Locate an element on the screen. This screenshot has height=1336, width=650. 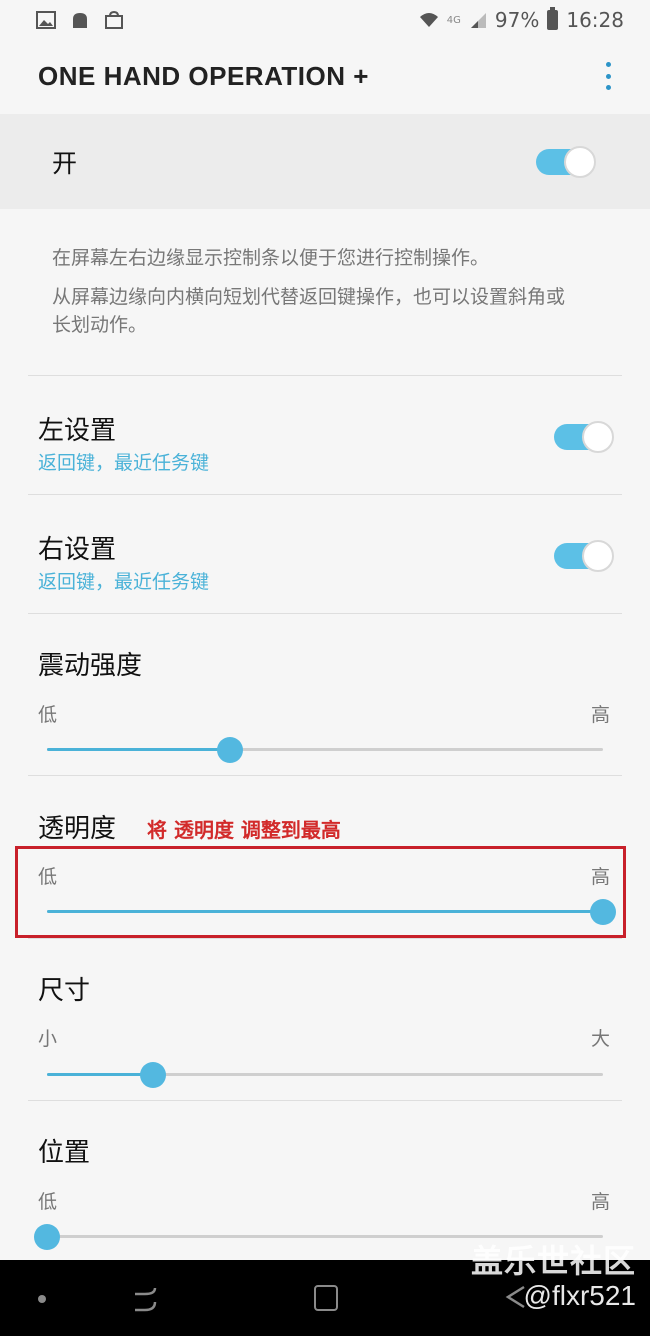
network-type: 4G is located at coordinates (453, 20).